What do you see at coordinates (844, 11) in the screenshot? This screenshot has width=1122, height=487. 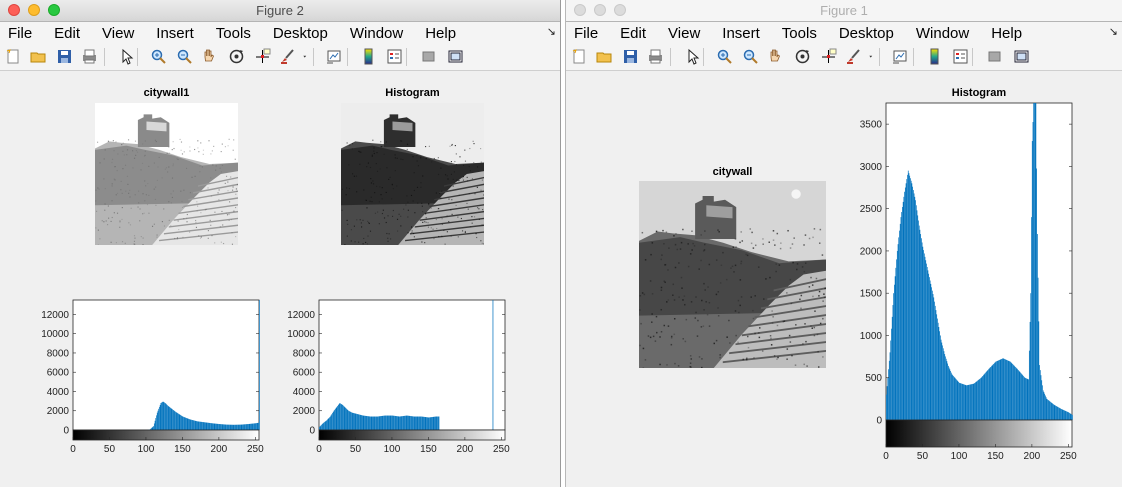 I see `window-titlebar: Figure 1` at bounding box center [844, 11].